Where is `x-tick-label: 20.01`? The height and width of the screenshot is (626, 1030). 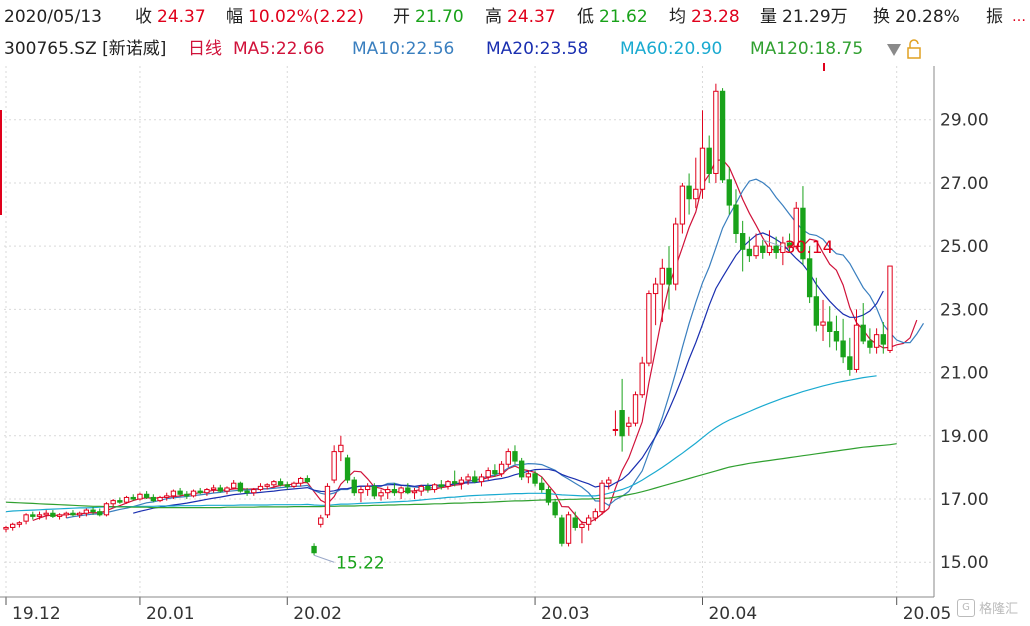 x-tick-label: 20.01 is located at coordinates (170, 614).